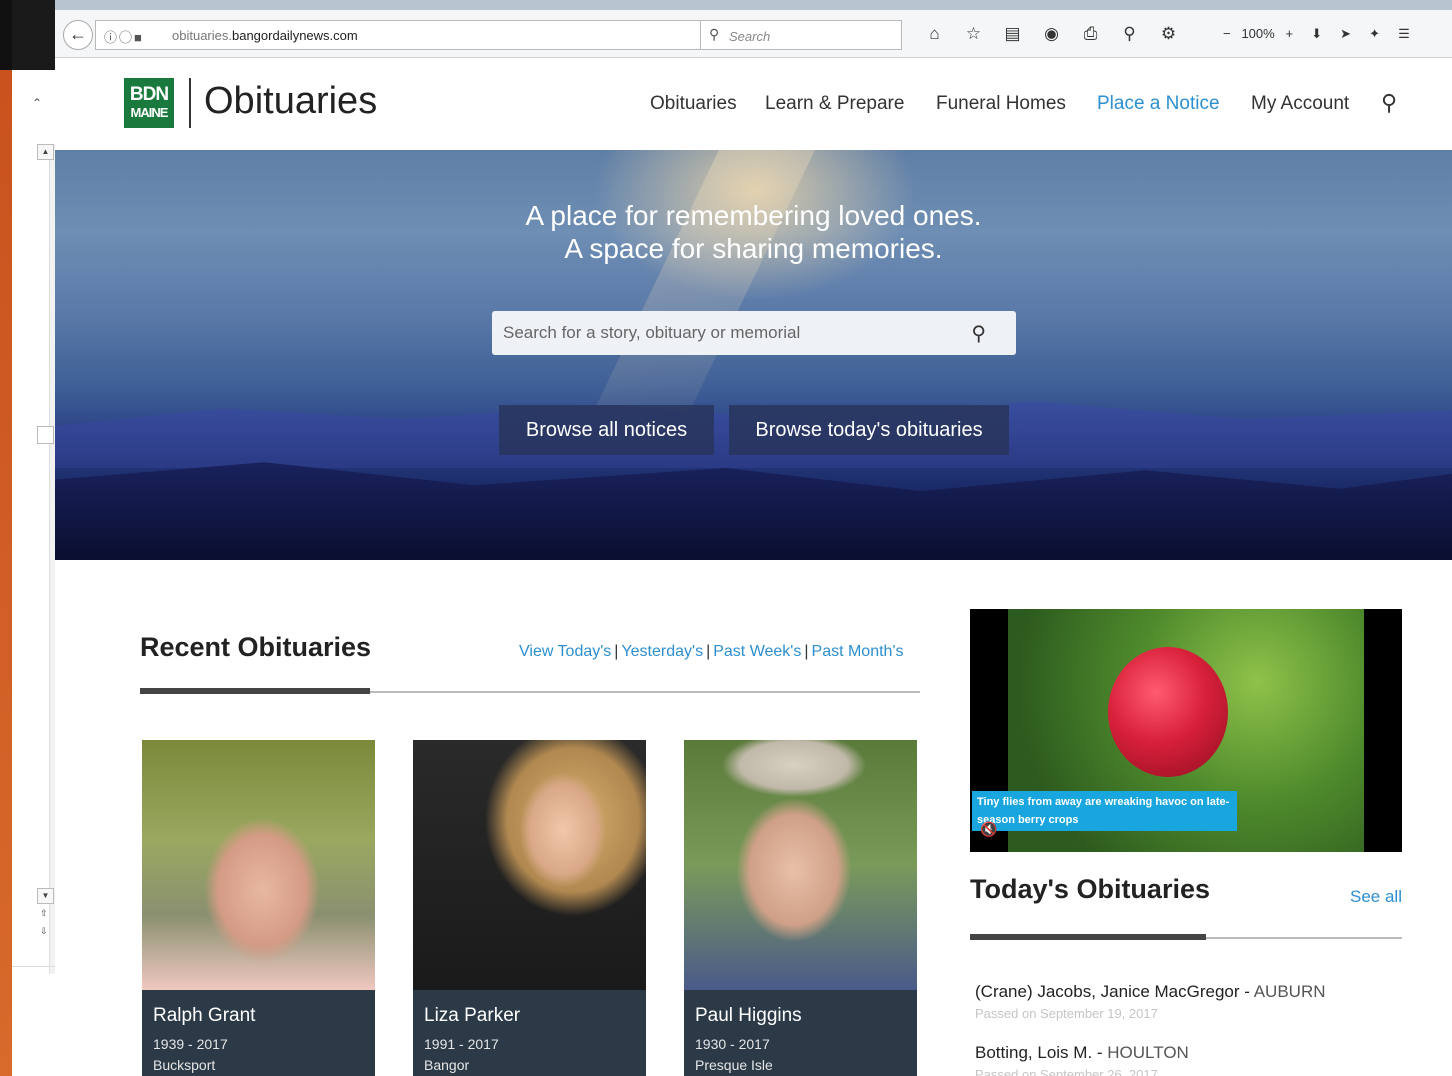 This screenshot has height=1076, width=1452. I want to click on address-bar: ⓘ◯■ obituaries.bangordailynews.com ↻, so click(420, 35).